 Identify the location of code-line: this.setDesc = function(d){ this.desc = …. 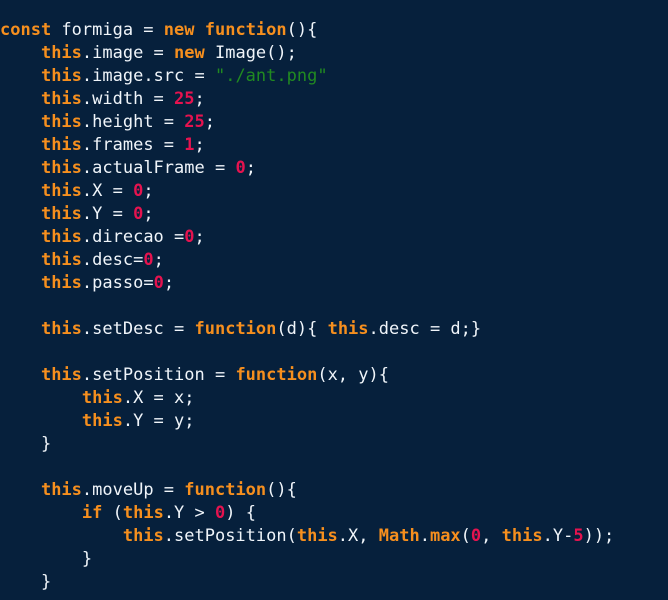
(334, 329).